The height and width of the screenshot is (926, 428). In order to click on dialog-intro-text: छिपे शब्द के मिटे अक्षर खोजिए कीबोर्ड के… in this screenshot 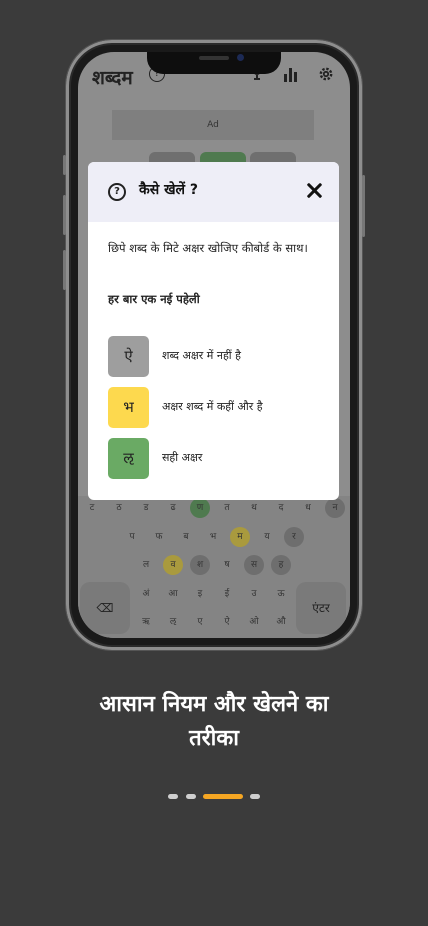, I will do `click(208, 248)`.